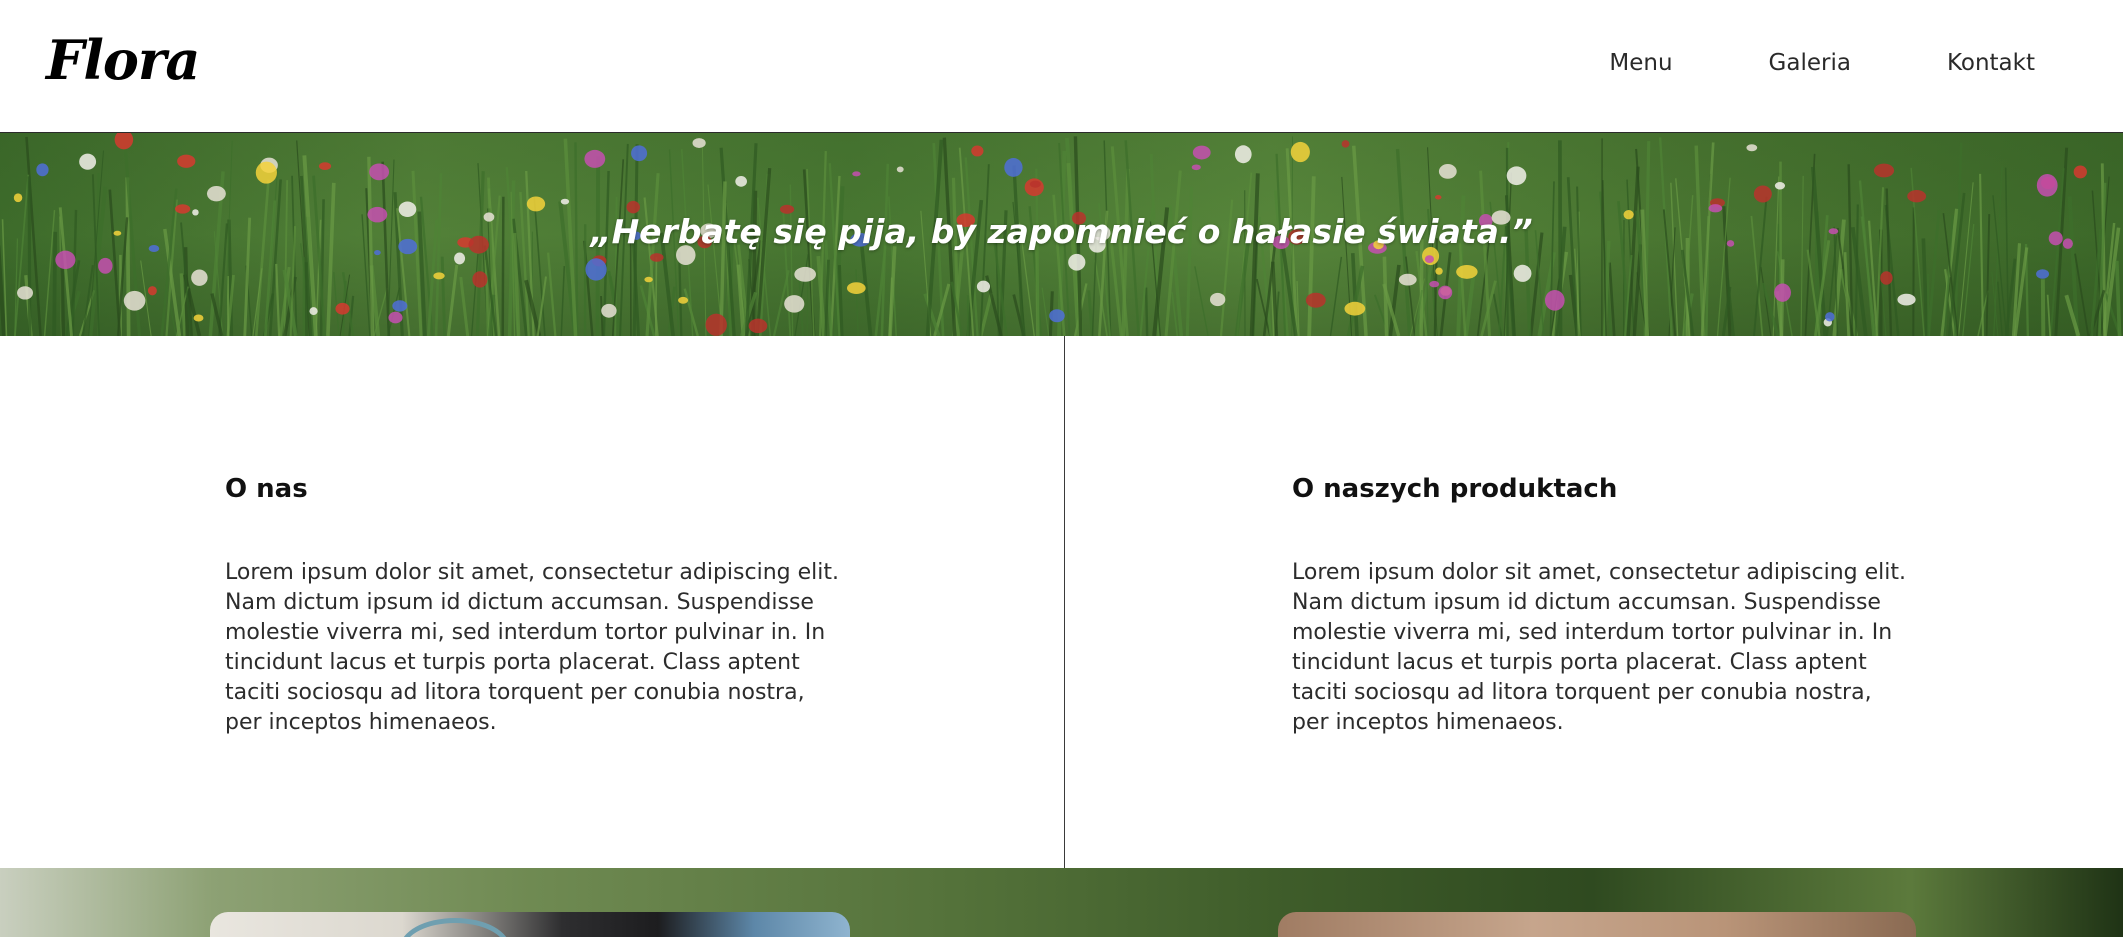 The image size is (2123, 937). What do you see at coordinates (1991, 63) in the screenshot?
I see `nav-link-kontakt: Kontakt` at bounding box center [1991, 63].